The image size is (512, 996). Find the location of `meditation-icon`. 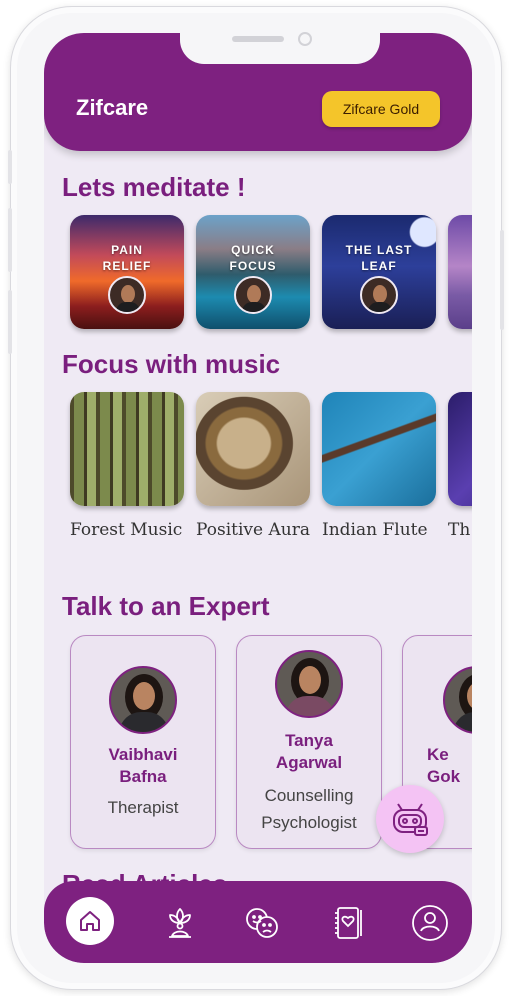

meditation-icon is located at coordinates (180, 923).